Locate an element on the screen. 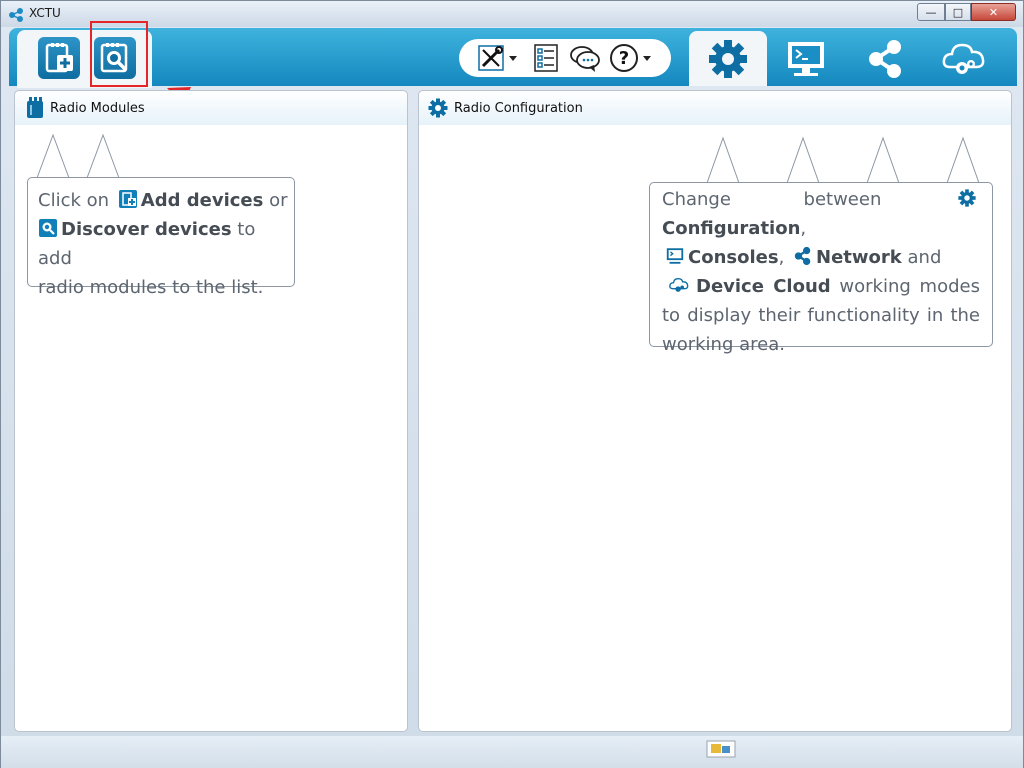 The height and width of the screenshot is (768, 1024). tab-device-cloud is located at coordinates (964, 58).